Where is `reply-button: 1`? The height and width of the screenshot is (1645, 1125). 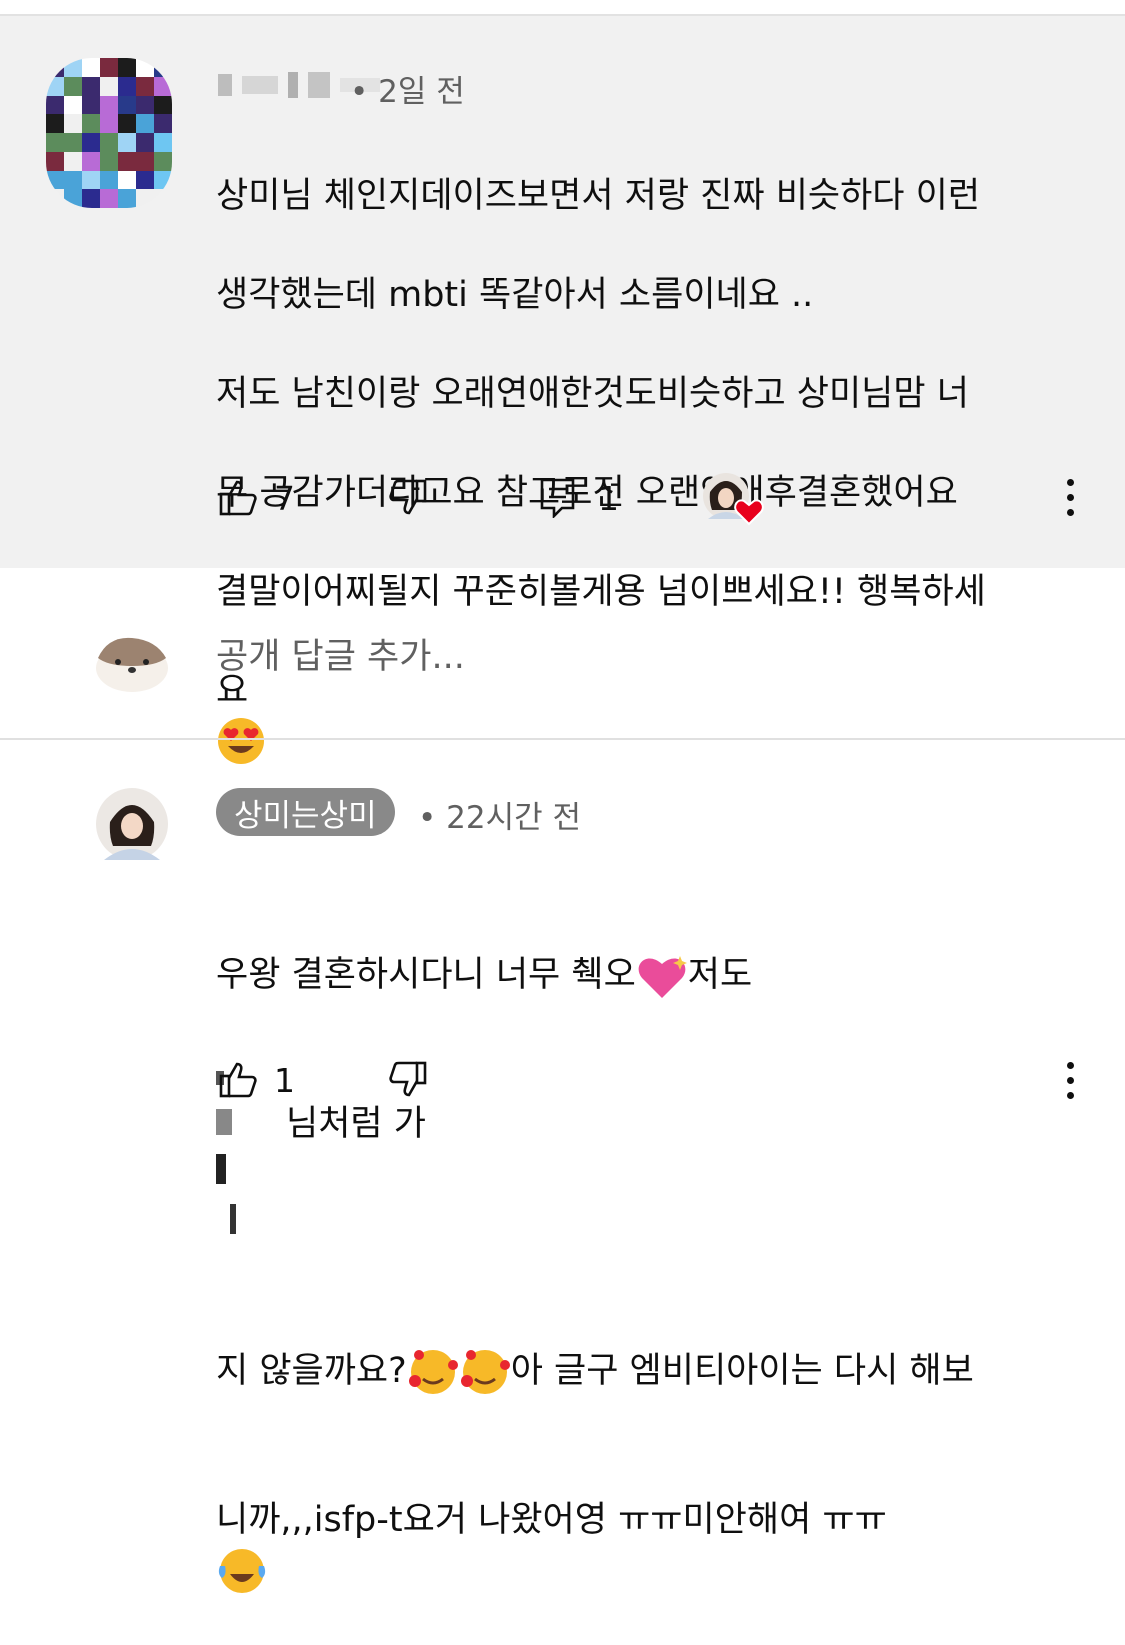
reply-button: 1 is located at coordinates (579, 498).